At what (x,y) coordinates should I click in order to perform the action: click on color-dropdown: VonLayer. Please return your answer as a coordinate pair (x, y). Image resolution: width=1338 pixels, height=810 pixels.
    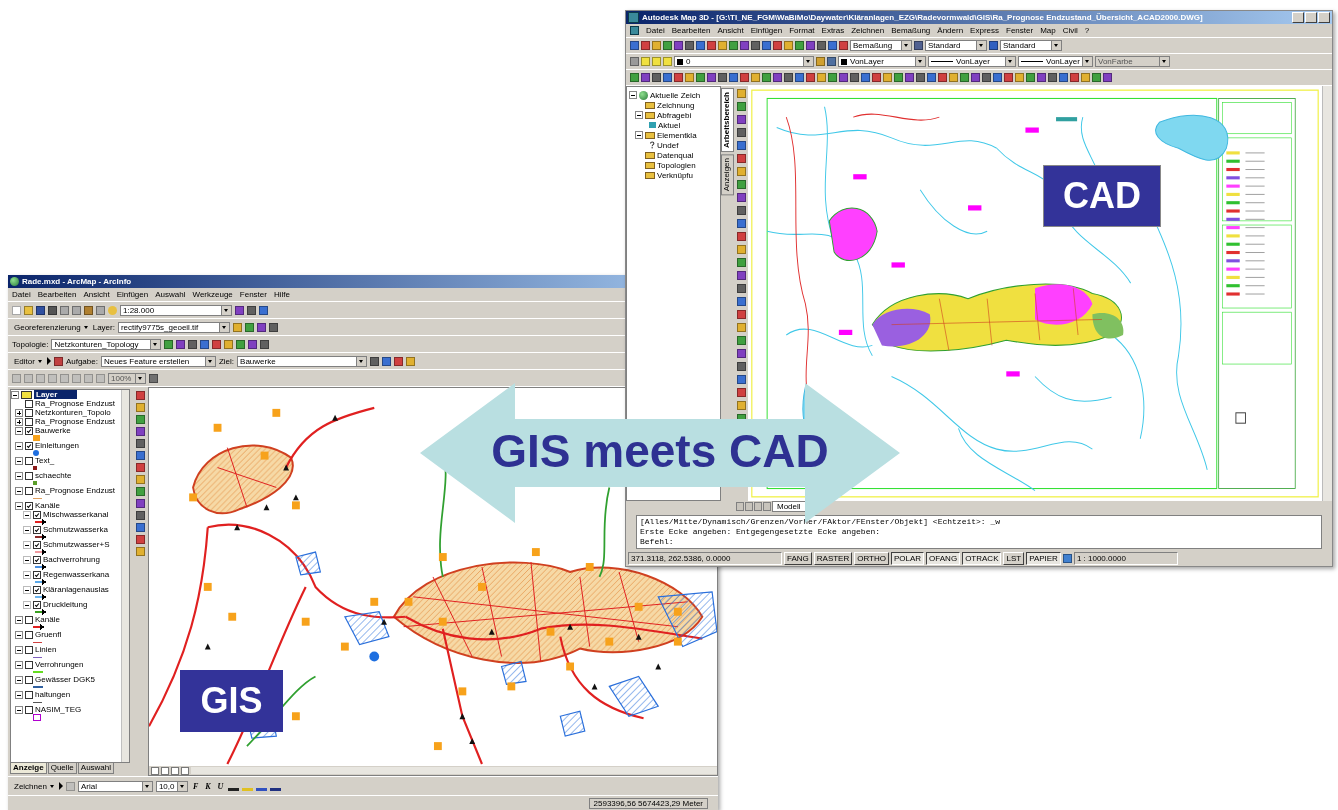
    Looking at the image, I should click on (882, 61).